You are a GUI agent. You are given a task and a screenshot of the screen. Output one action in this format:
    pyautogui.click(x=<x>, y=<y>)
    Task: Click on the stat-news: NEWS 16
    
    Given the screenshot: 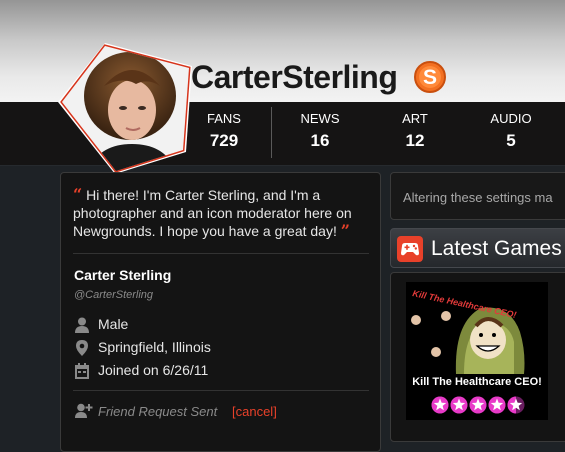 What is the action you would take?
    pyautogui.click(x=320, y=126)
    